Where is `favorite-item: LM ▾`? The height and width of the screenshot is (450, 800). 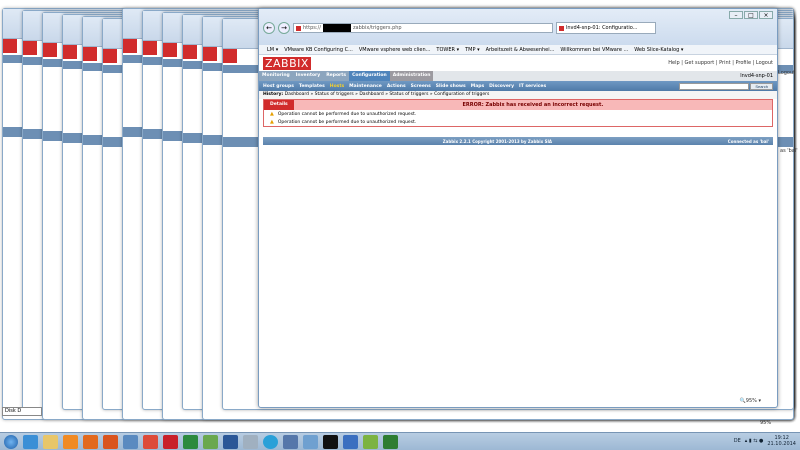 favorite-item: LM ▾ is located at coordinates (272, 50).